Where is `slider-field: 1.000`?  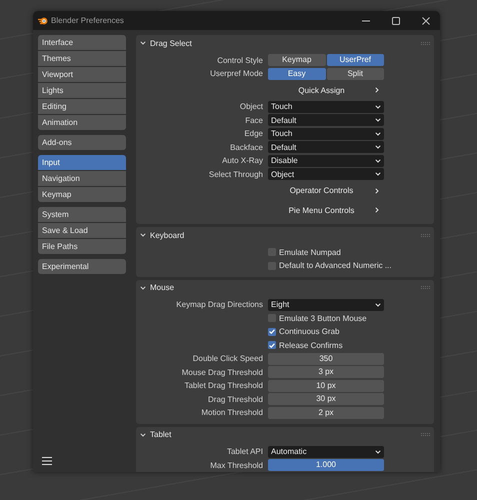 slider-field: 1.000 is located at coordinates (326, 465).